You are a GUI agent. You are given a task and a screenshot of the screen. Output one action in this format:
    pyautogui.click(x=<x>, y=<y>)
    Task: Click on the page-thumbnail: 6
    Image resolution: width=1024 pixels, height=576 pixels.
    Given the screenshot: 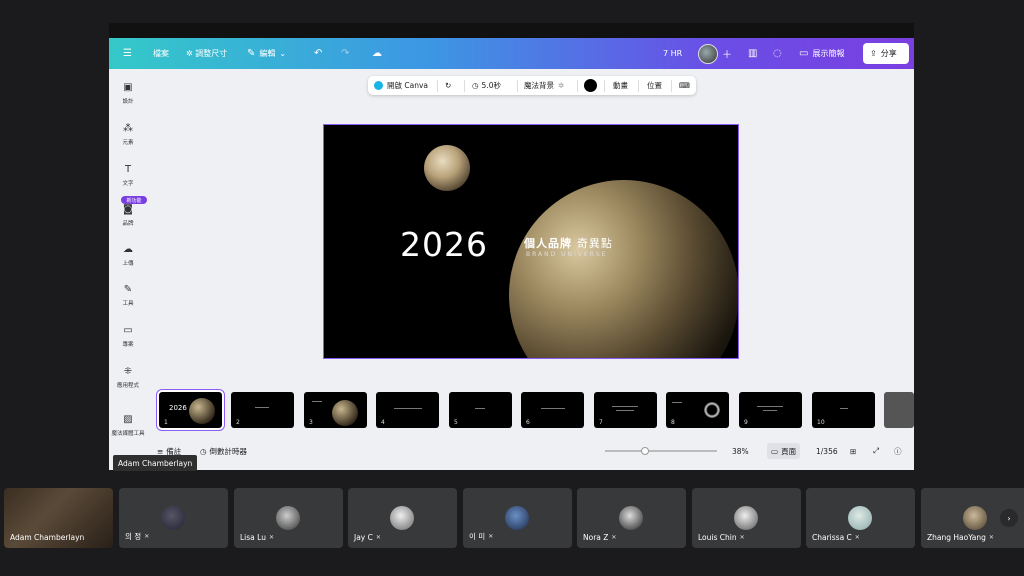 What is the action you would take?
    pyautogui.click(x=552, y=410)
    